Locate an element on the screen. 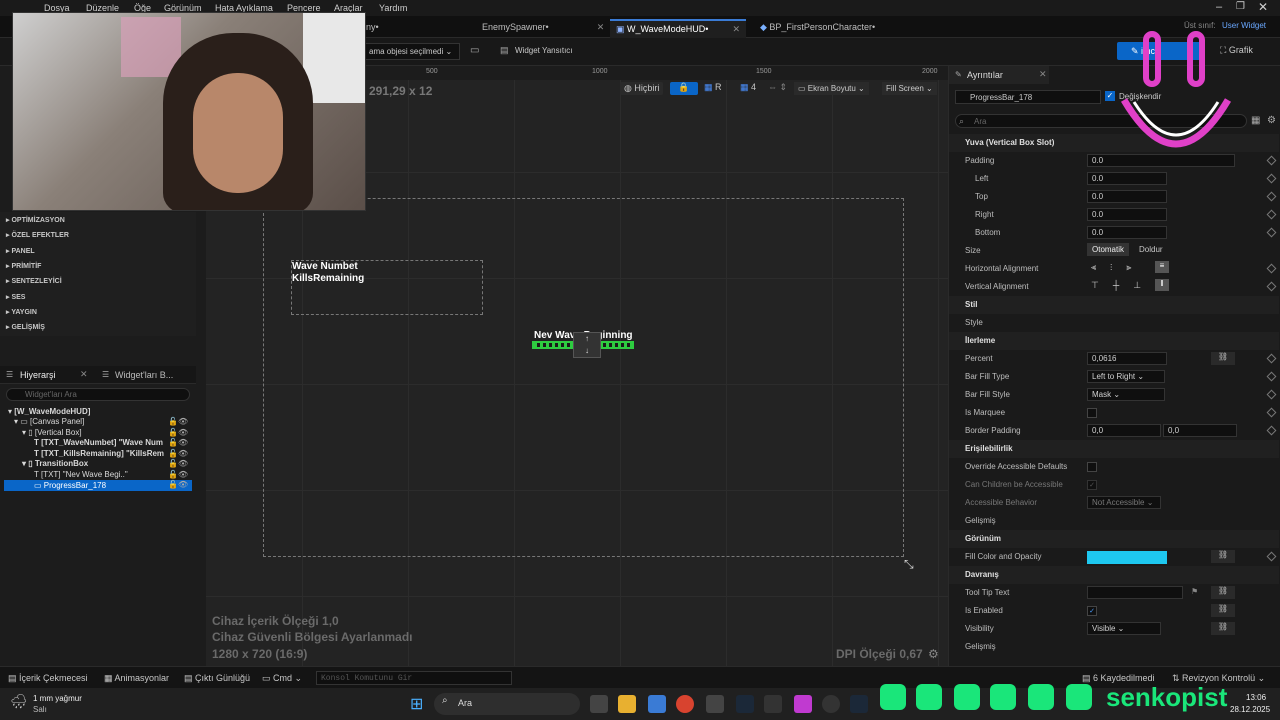 The height and width of the screenshot is (720, 1280). valign-fill-icon: ‖ is located at coordinates (1162, 285).